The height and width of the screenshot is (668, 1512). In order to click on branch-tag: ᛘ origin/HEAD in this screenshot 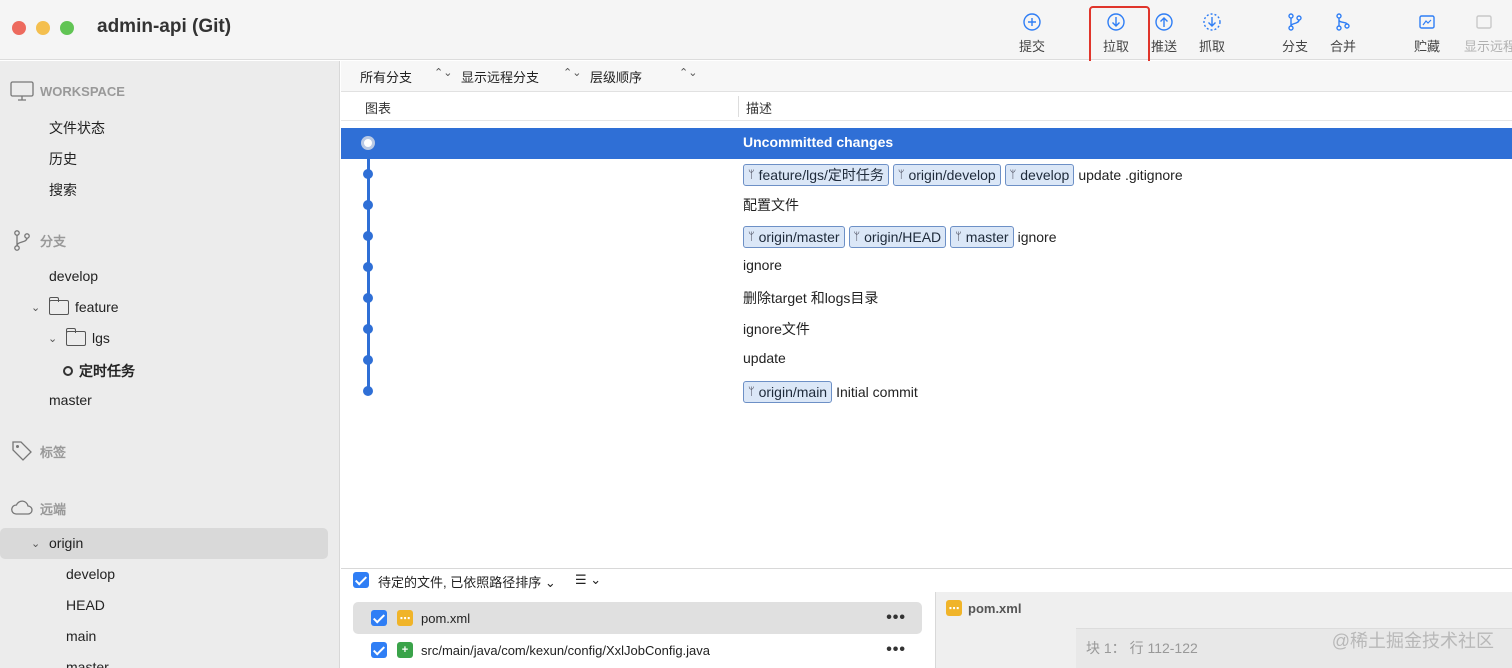, I will do `click(897, 237)`.